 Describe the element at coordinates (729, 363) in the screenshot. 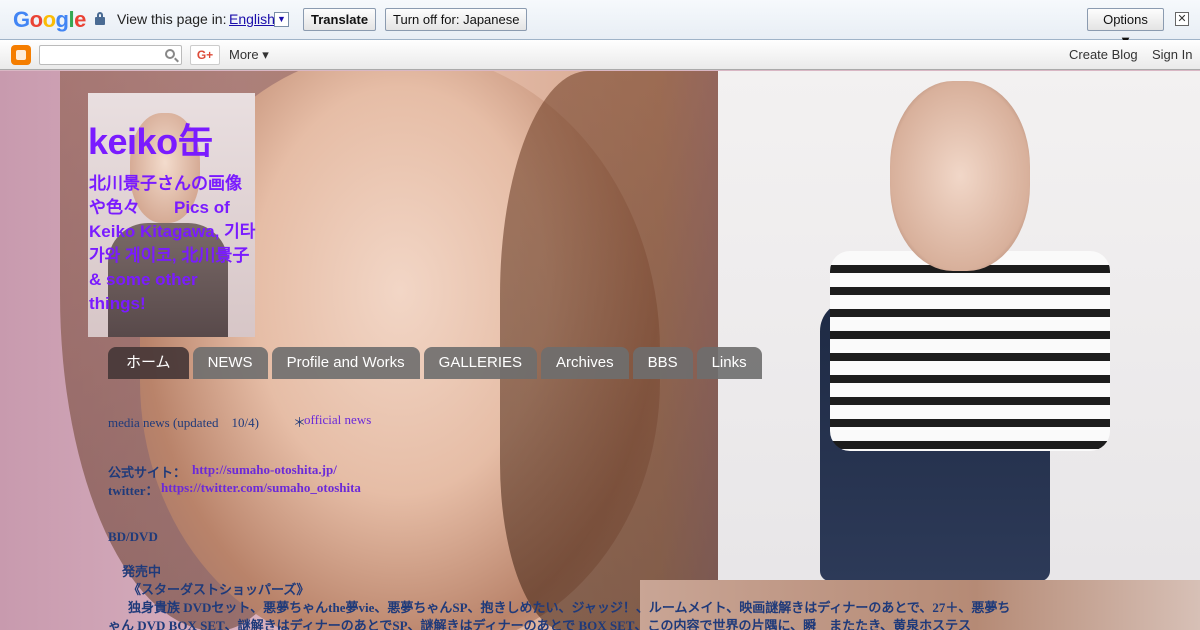

I see `tab-links: Links` at that location.